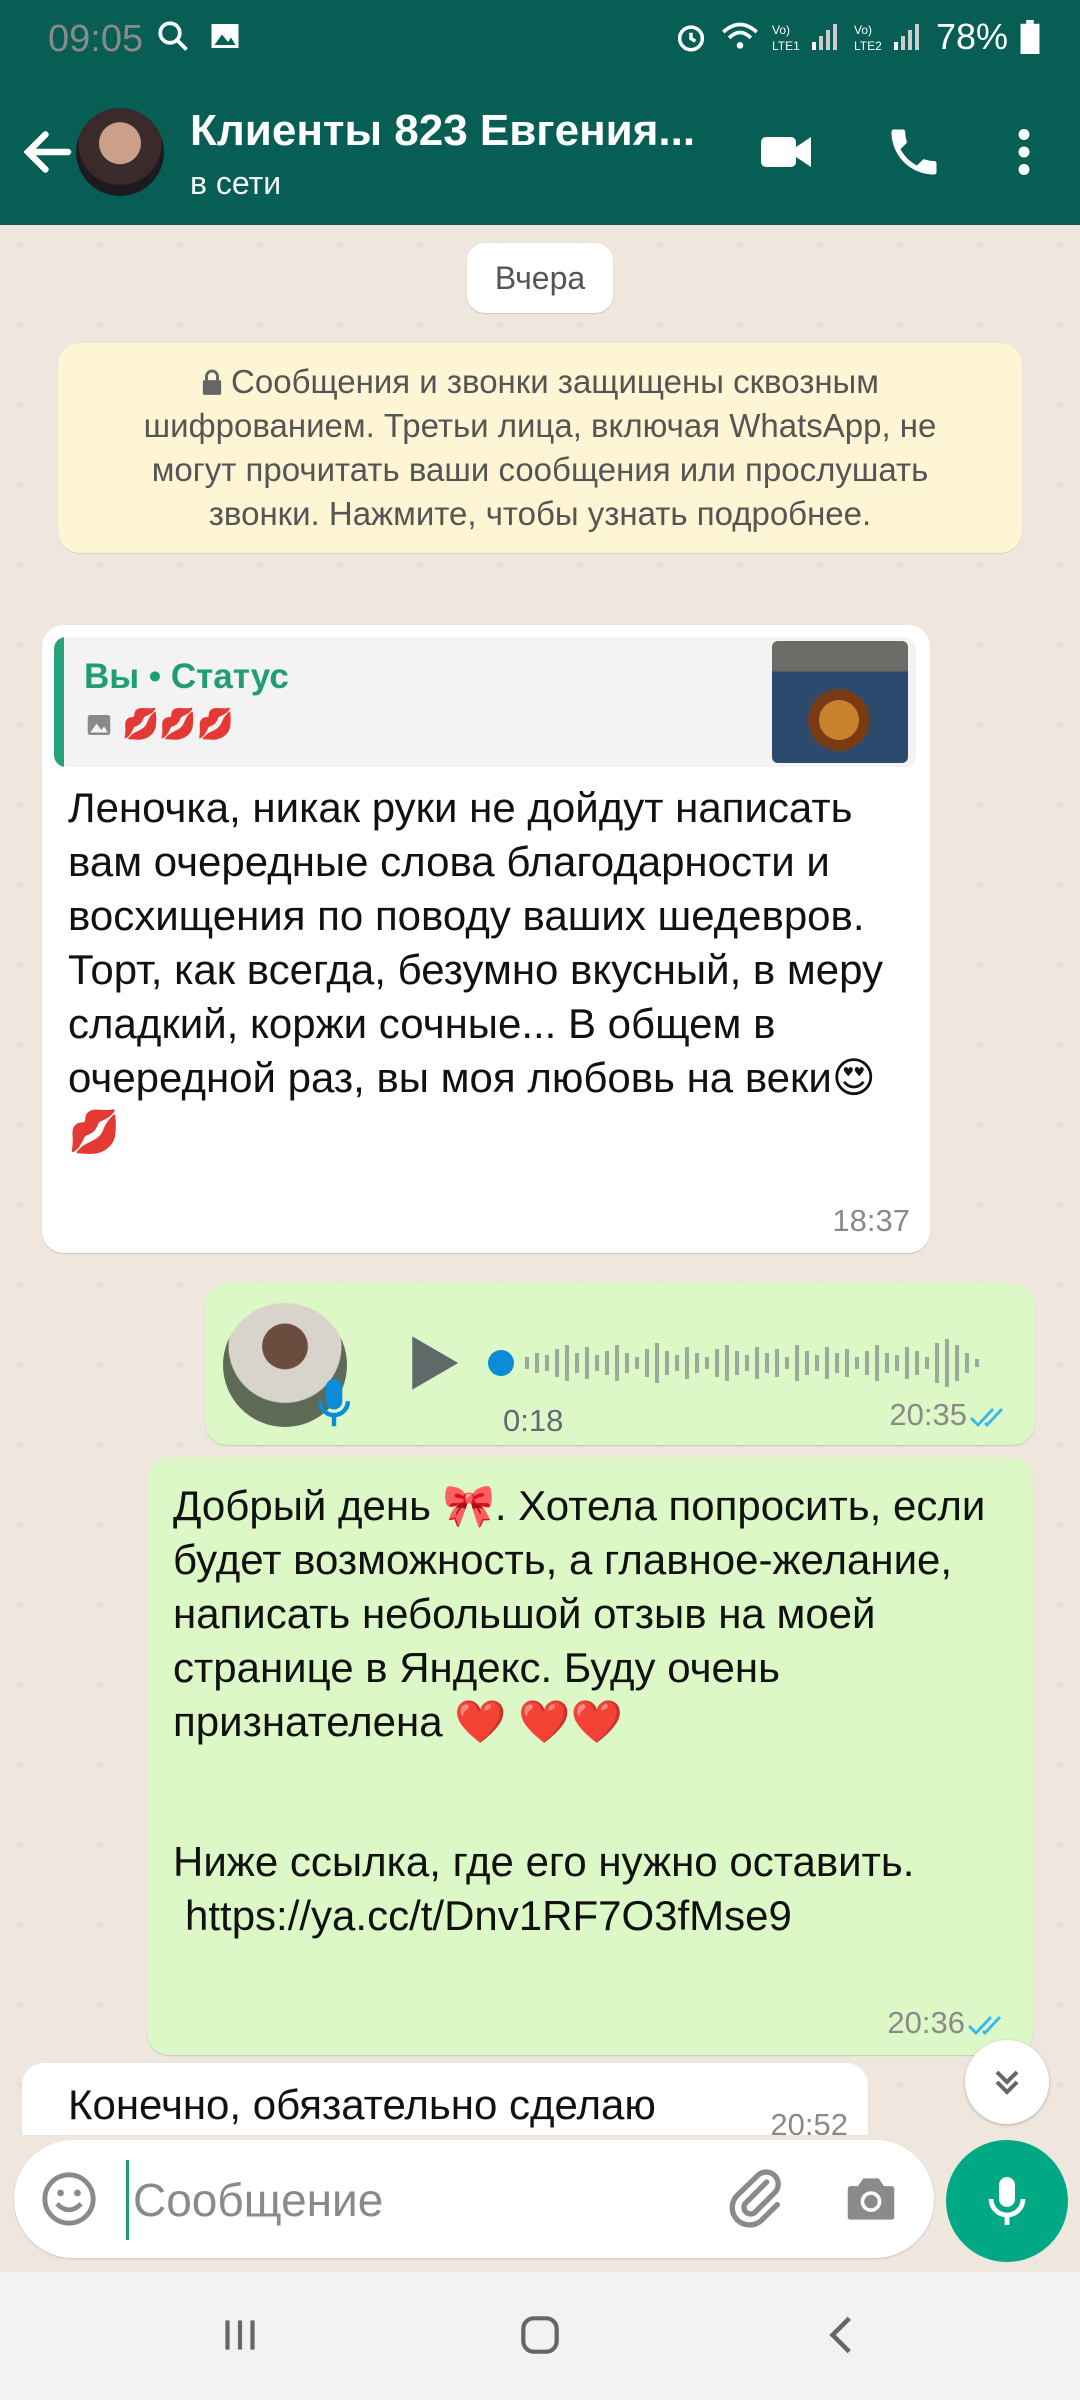 This screenshot has width=1080, height=2400. What do you see at coordinates (225, 36) in the screenshot?
I see `gallery-icon` at bounding box center [225, 36].